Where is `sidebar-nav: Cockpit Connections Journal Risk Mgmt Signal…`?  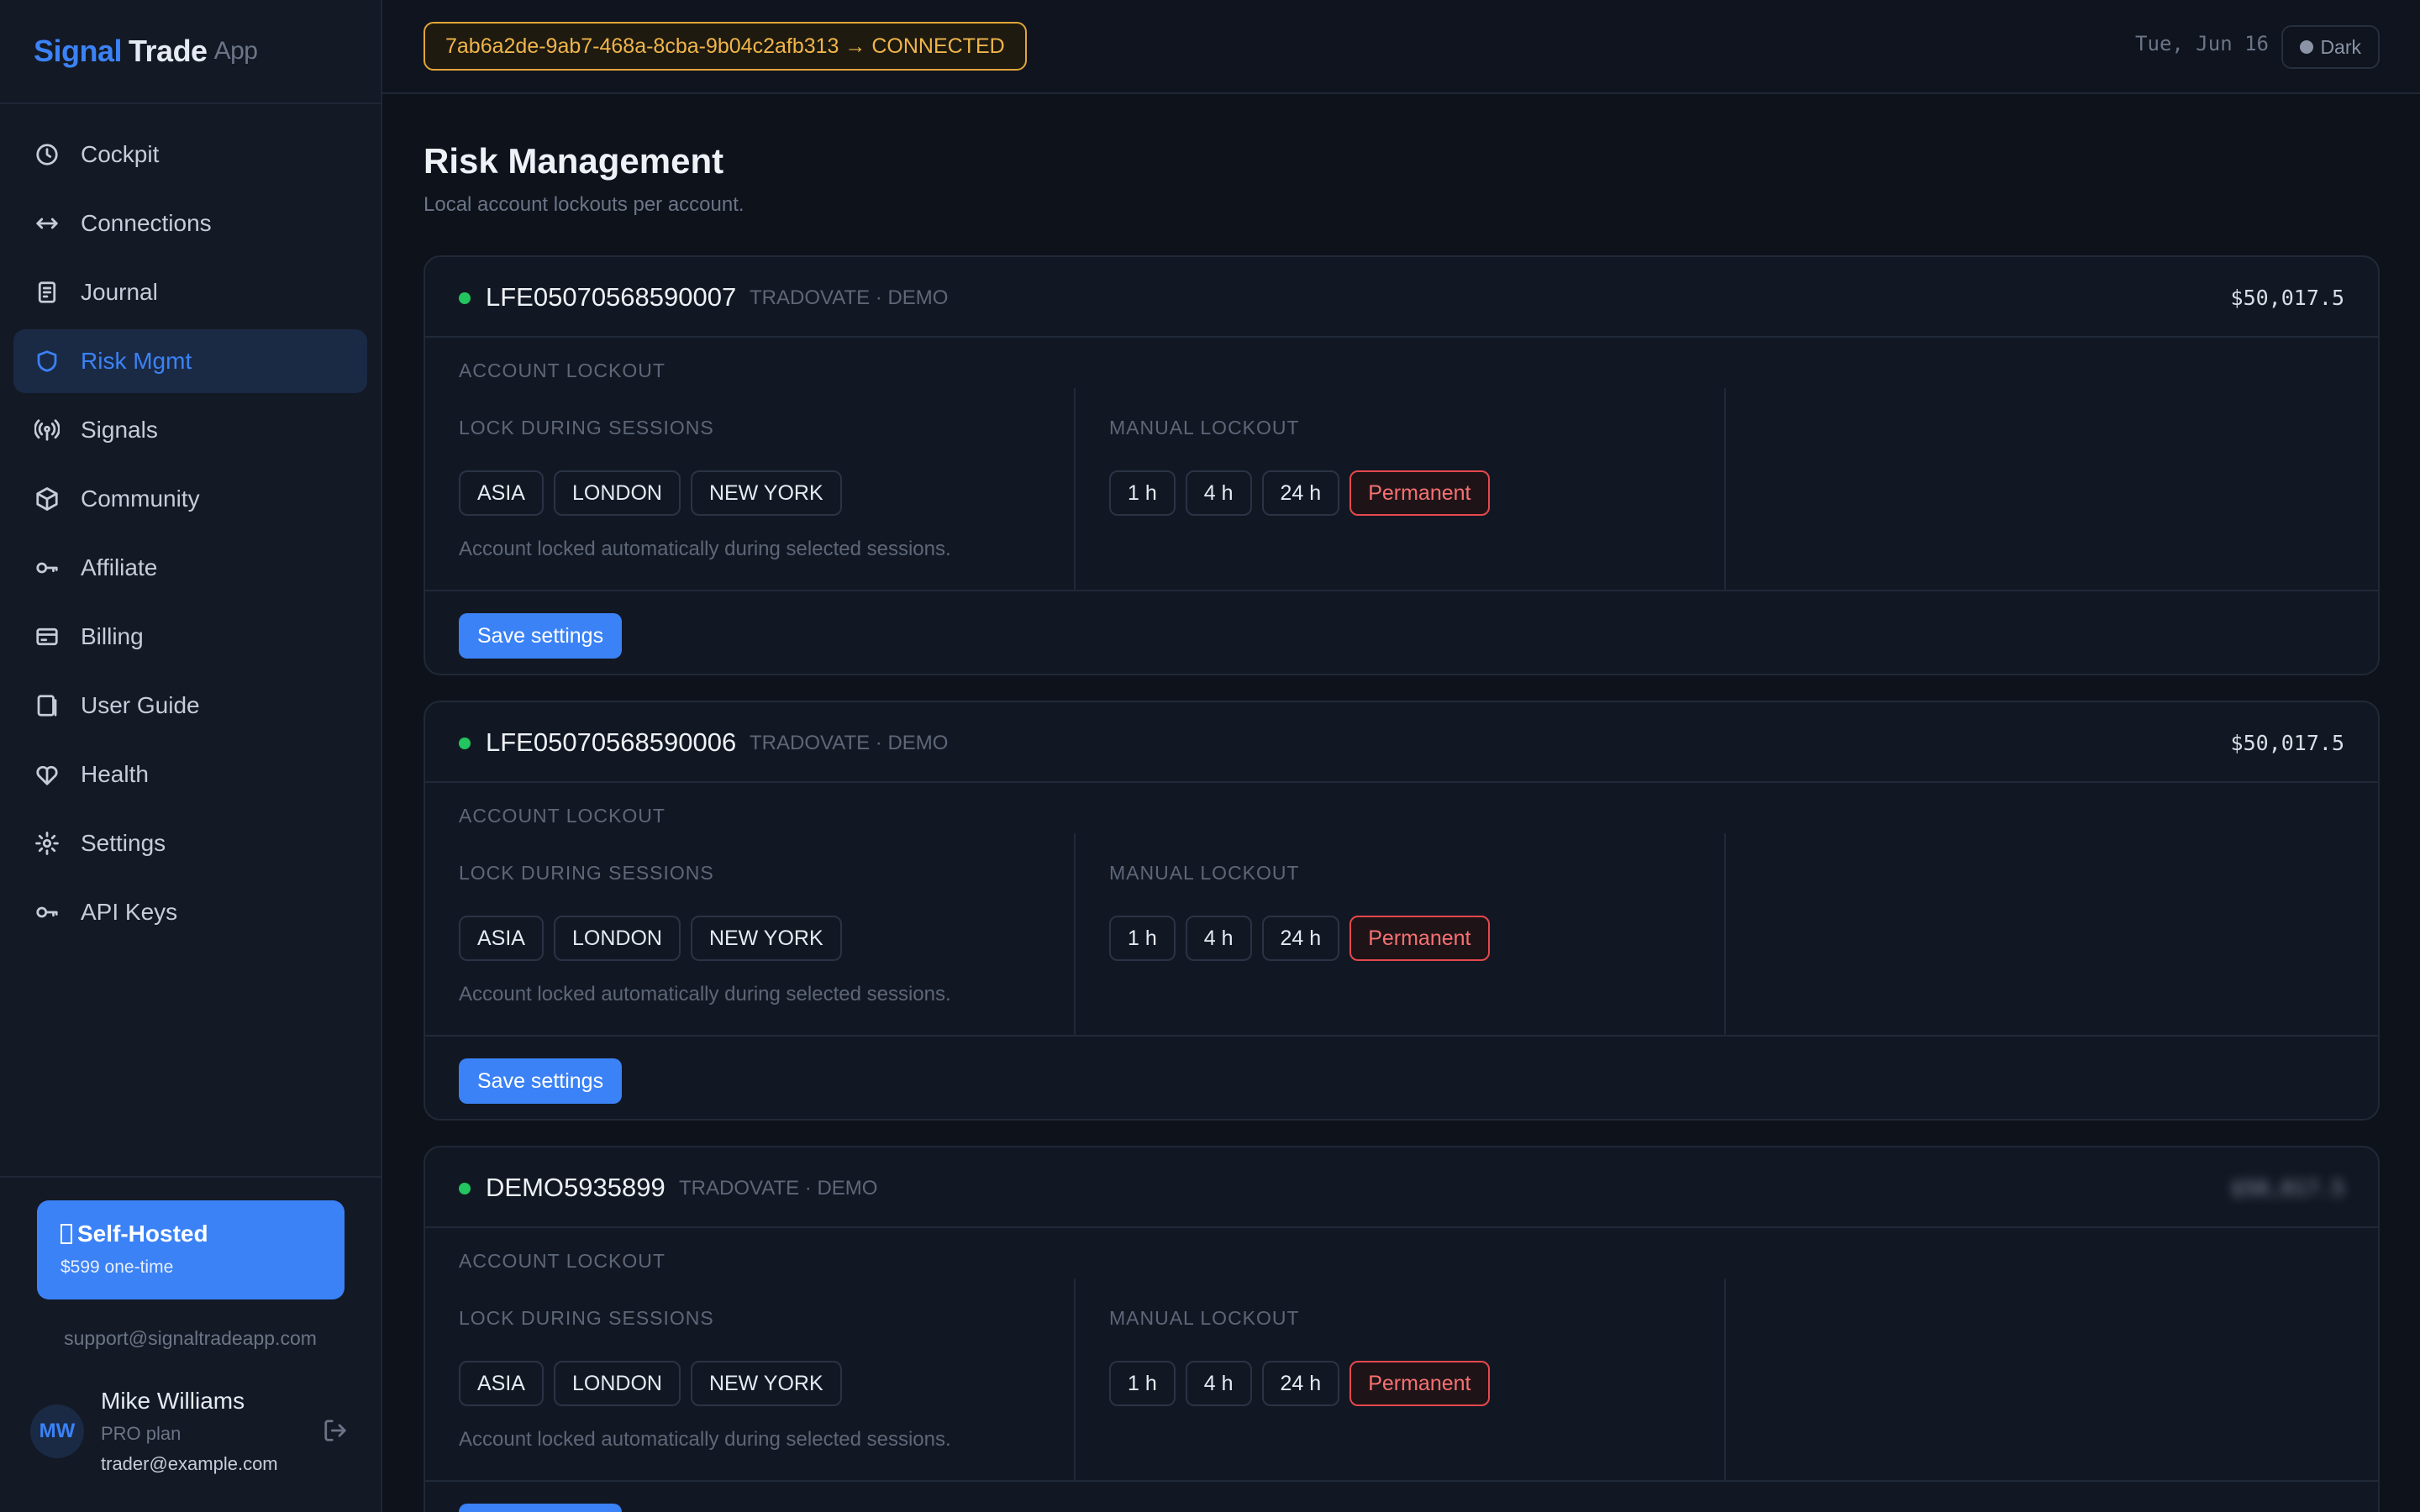
sidebar-nav: Cockpit Connections Journal Risk Mgmt Signal… is located at coordinates (191, 524).